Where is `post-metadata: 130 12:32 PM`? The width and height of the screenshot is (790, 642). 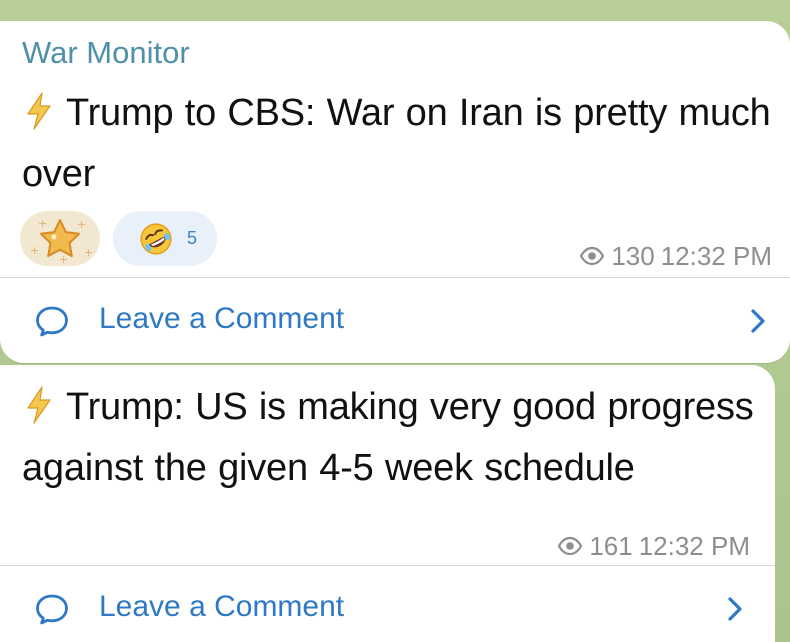 post-metadata: 130 12:32 PM is located at coordinates (675, 256).